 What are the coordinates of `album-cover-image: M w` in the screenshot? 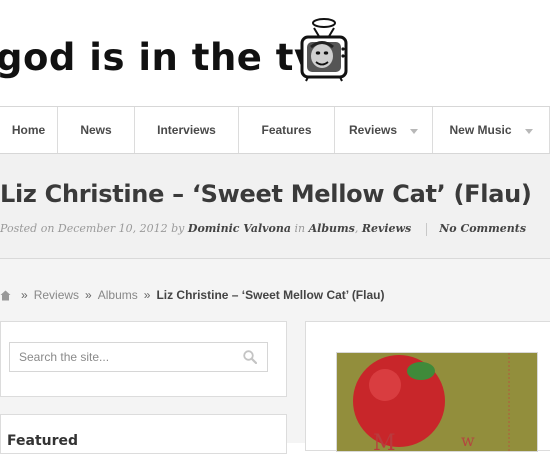 It's located at (437, 402).